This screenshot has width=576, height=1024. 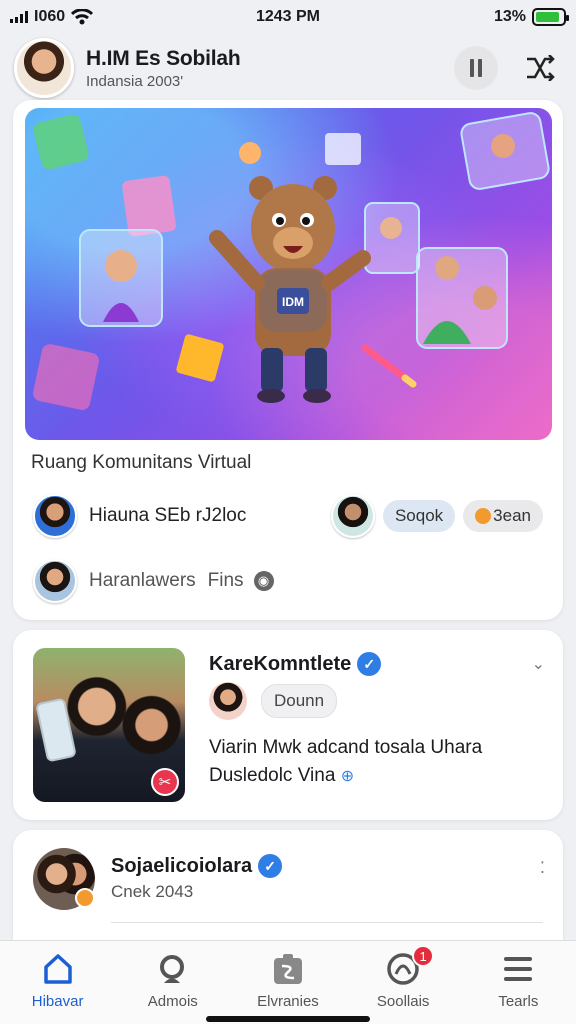 What do you see at coordinates (288, 516) in the screenshot?
I see `community-row-1: Hiauna SEb rJ2loc Soqok 3ean` at bounding box center [288, 516].